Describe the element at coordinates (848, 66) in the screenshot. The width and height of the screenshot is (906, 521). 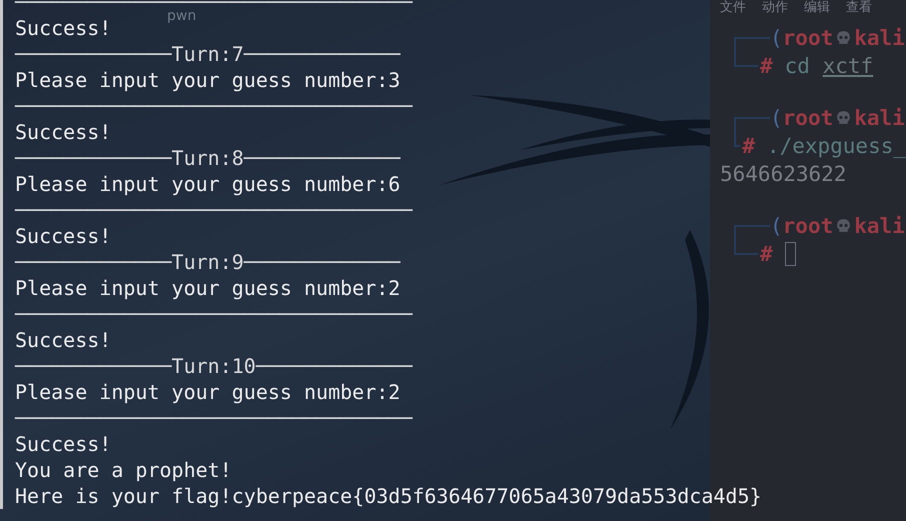
I see `command-argument: xctf` at that location.